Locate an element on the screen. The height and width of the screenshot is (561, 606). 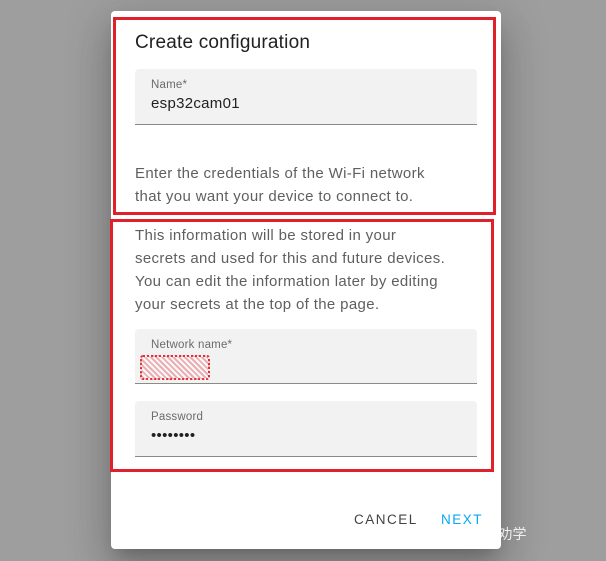
cancel-button: CANCEL is located at coordinates (386, 519).